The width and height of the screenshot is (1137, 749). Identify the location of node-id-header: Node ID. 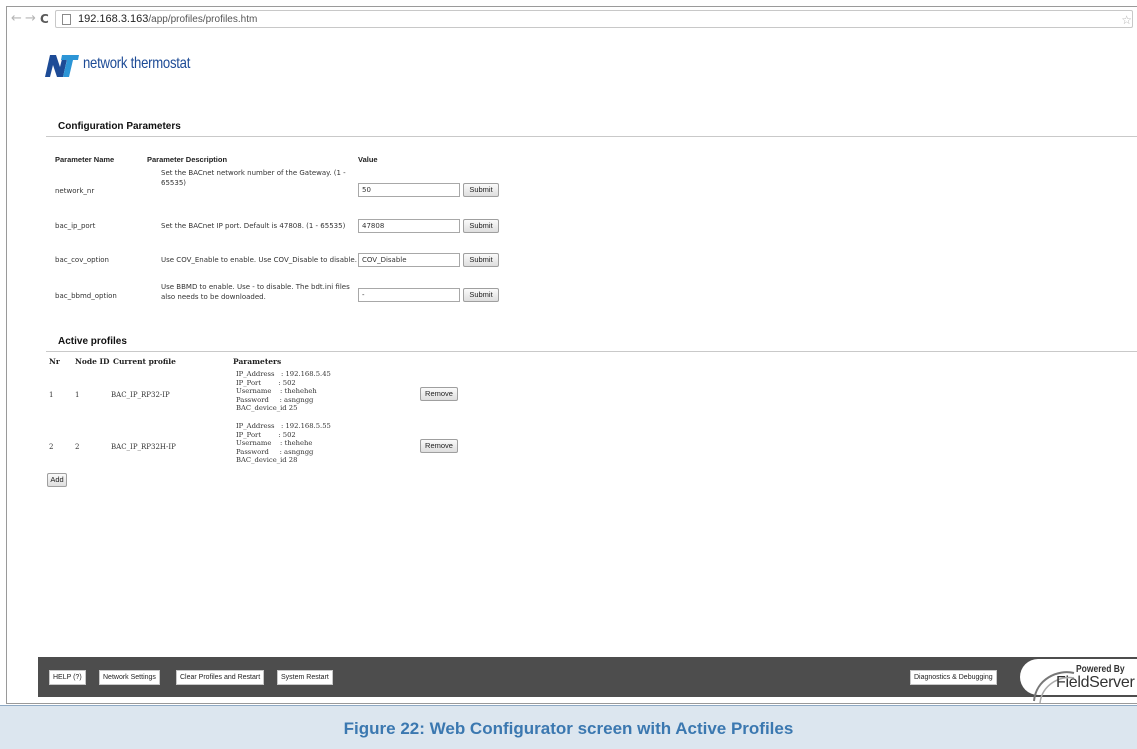
(92, 361).